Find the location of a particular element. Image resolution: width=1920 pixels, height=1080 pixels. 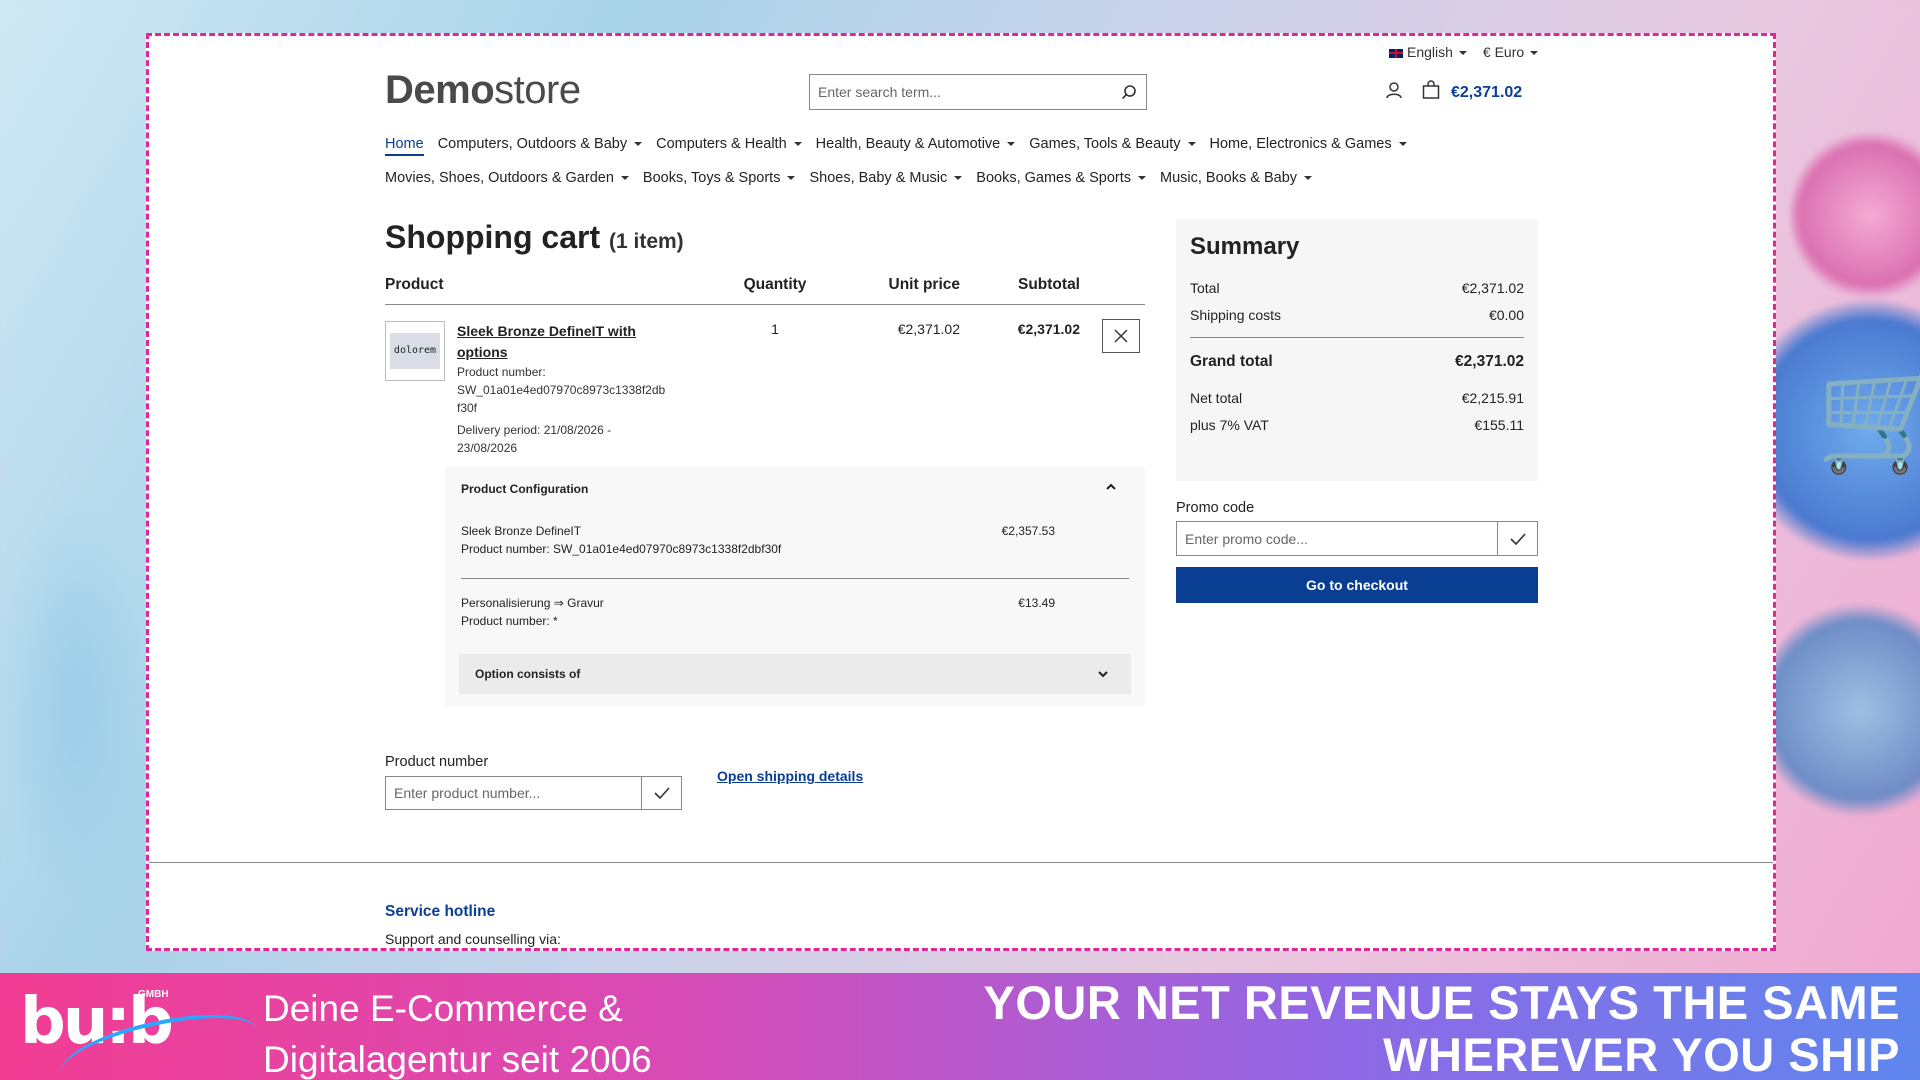

tagline-line: Deine E-Commerce & is located at coordinates (443, 1008).